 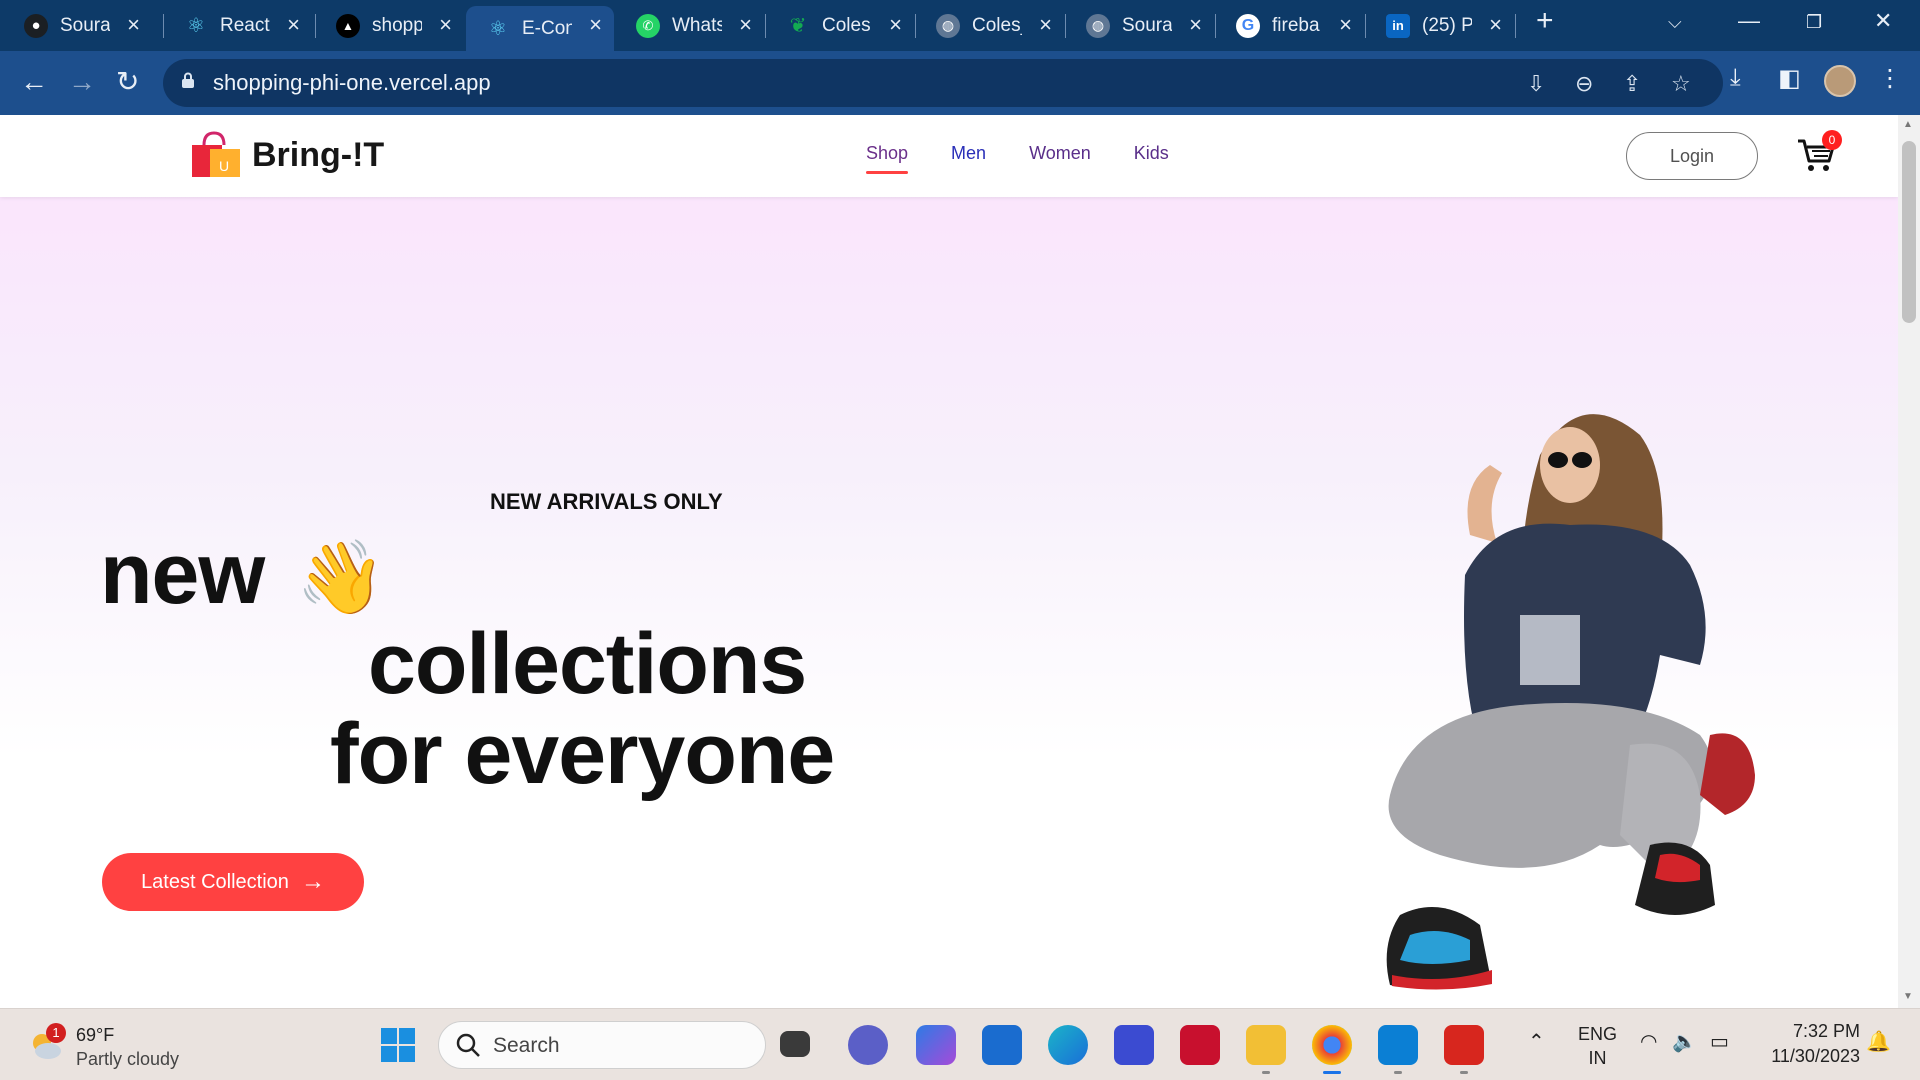 What do you see at coordinates (1536, 1041) in the screenshot?
I see `tray-chevron-up-icon: ⌃` at bounding box center [1536, 1041].